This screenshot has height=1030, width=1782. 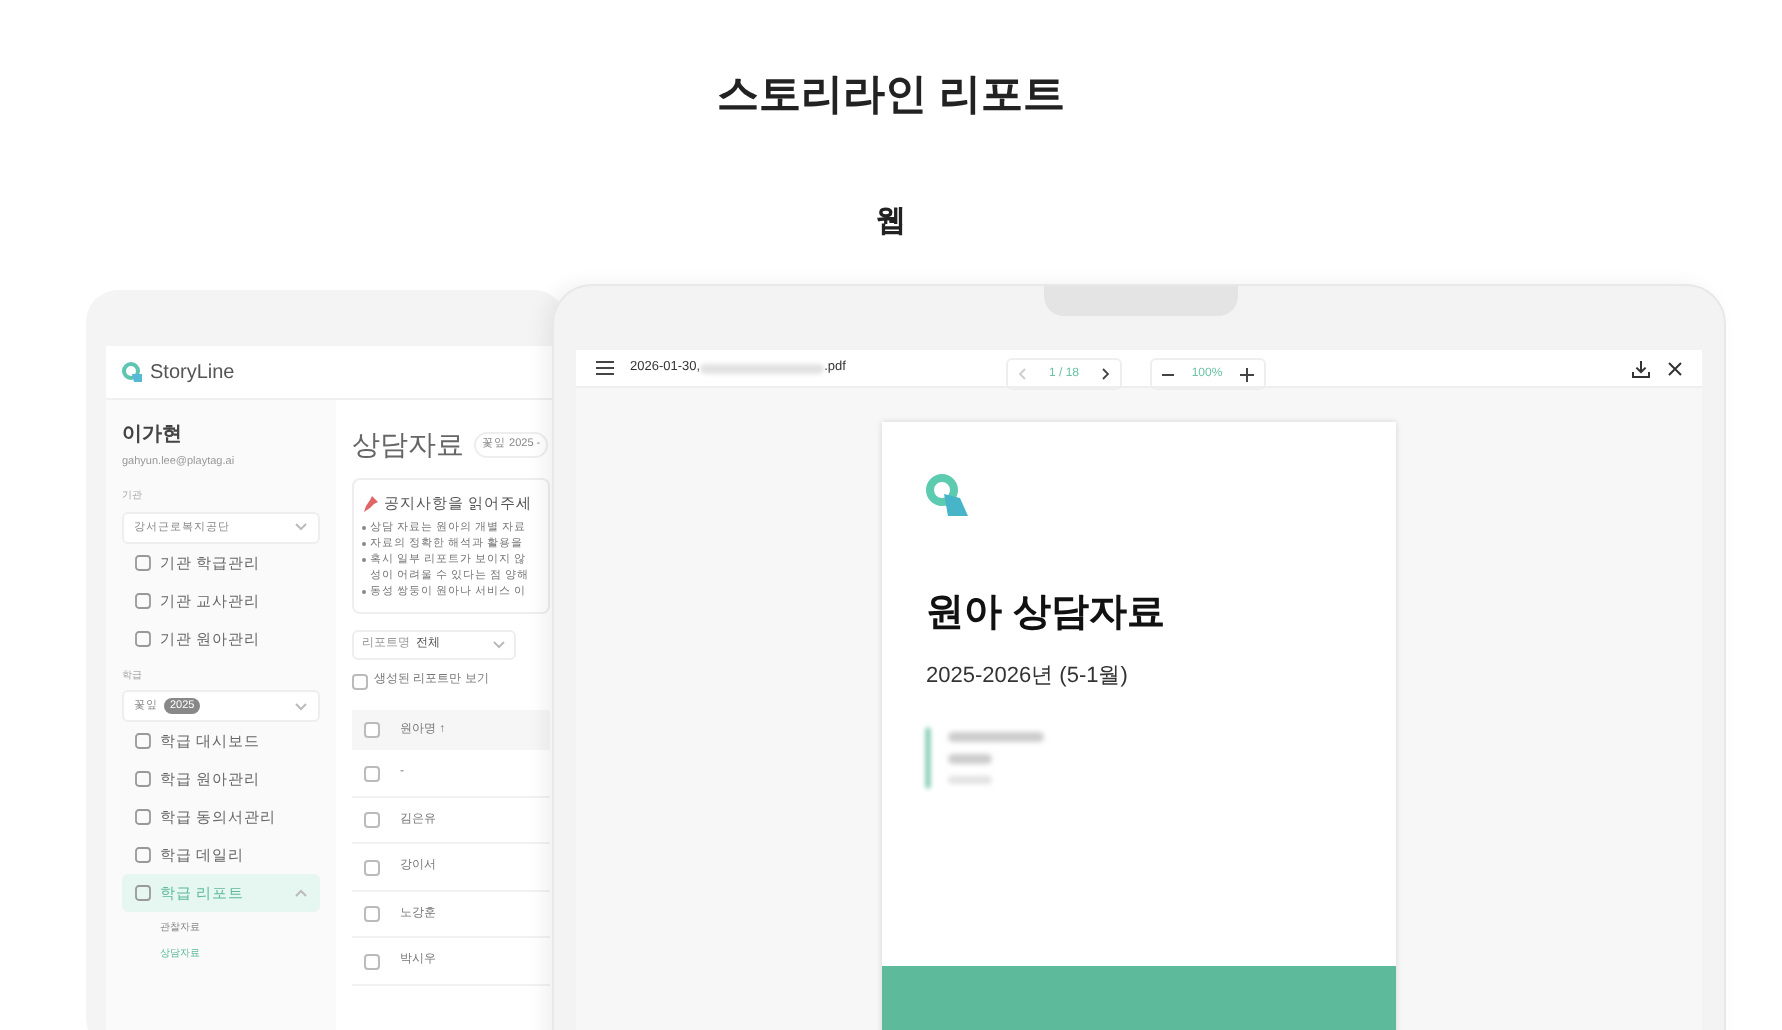 What do you see at coordinates (1675, 368) in the screenshot?
I see `close-icon` at bounding box center [1675, 368].